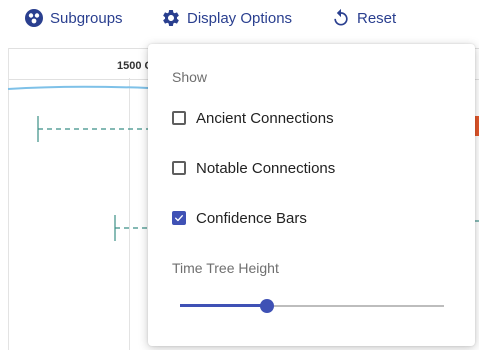  I want to click on display-options-button: Display Options, so click(226, 18).